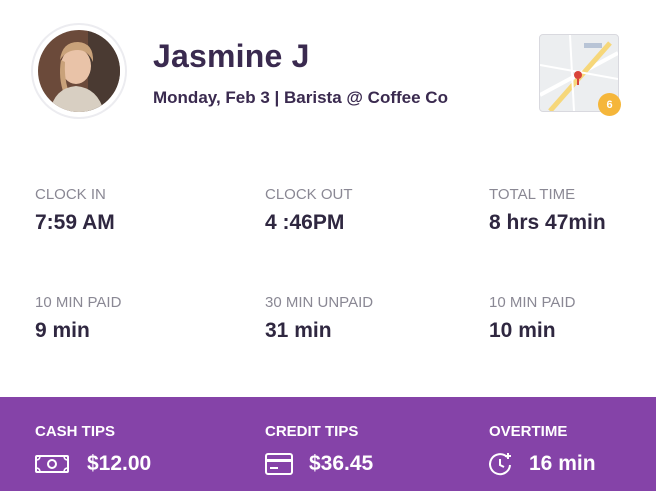 This screenshot has width=656, height=491. I want to click on unpaid-break-label: 30 MIN UNPAID, so click(319, 302).